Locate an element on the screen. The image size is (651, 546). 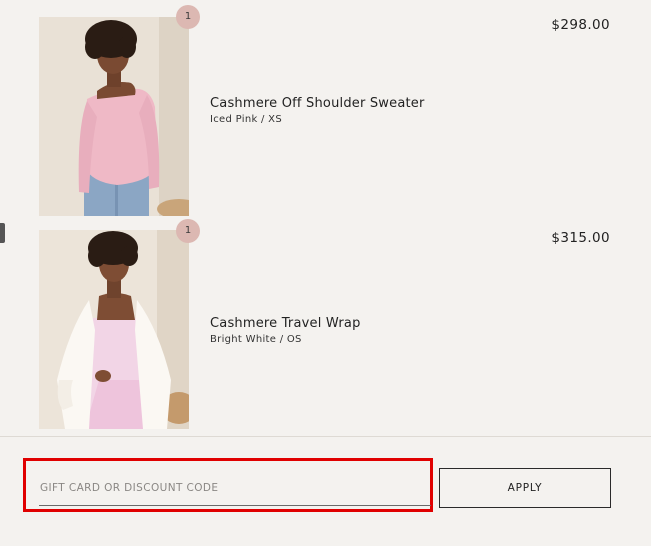
product-name: Cashmere Travel Wrap is located at coordinates (285, 323).